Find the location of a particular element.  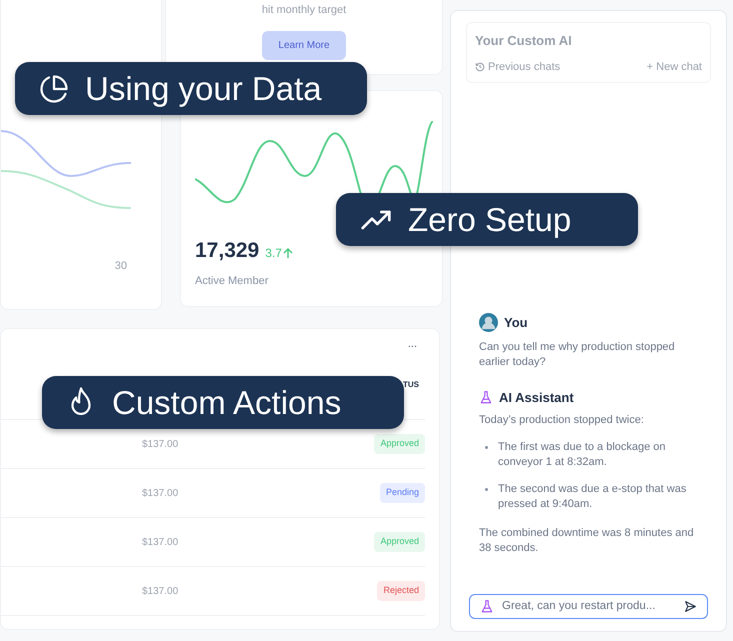

avatar-icon is located at coordinates (488, 322).